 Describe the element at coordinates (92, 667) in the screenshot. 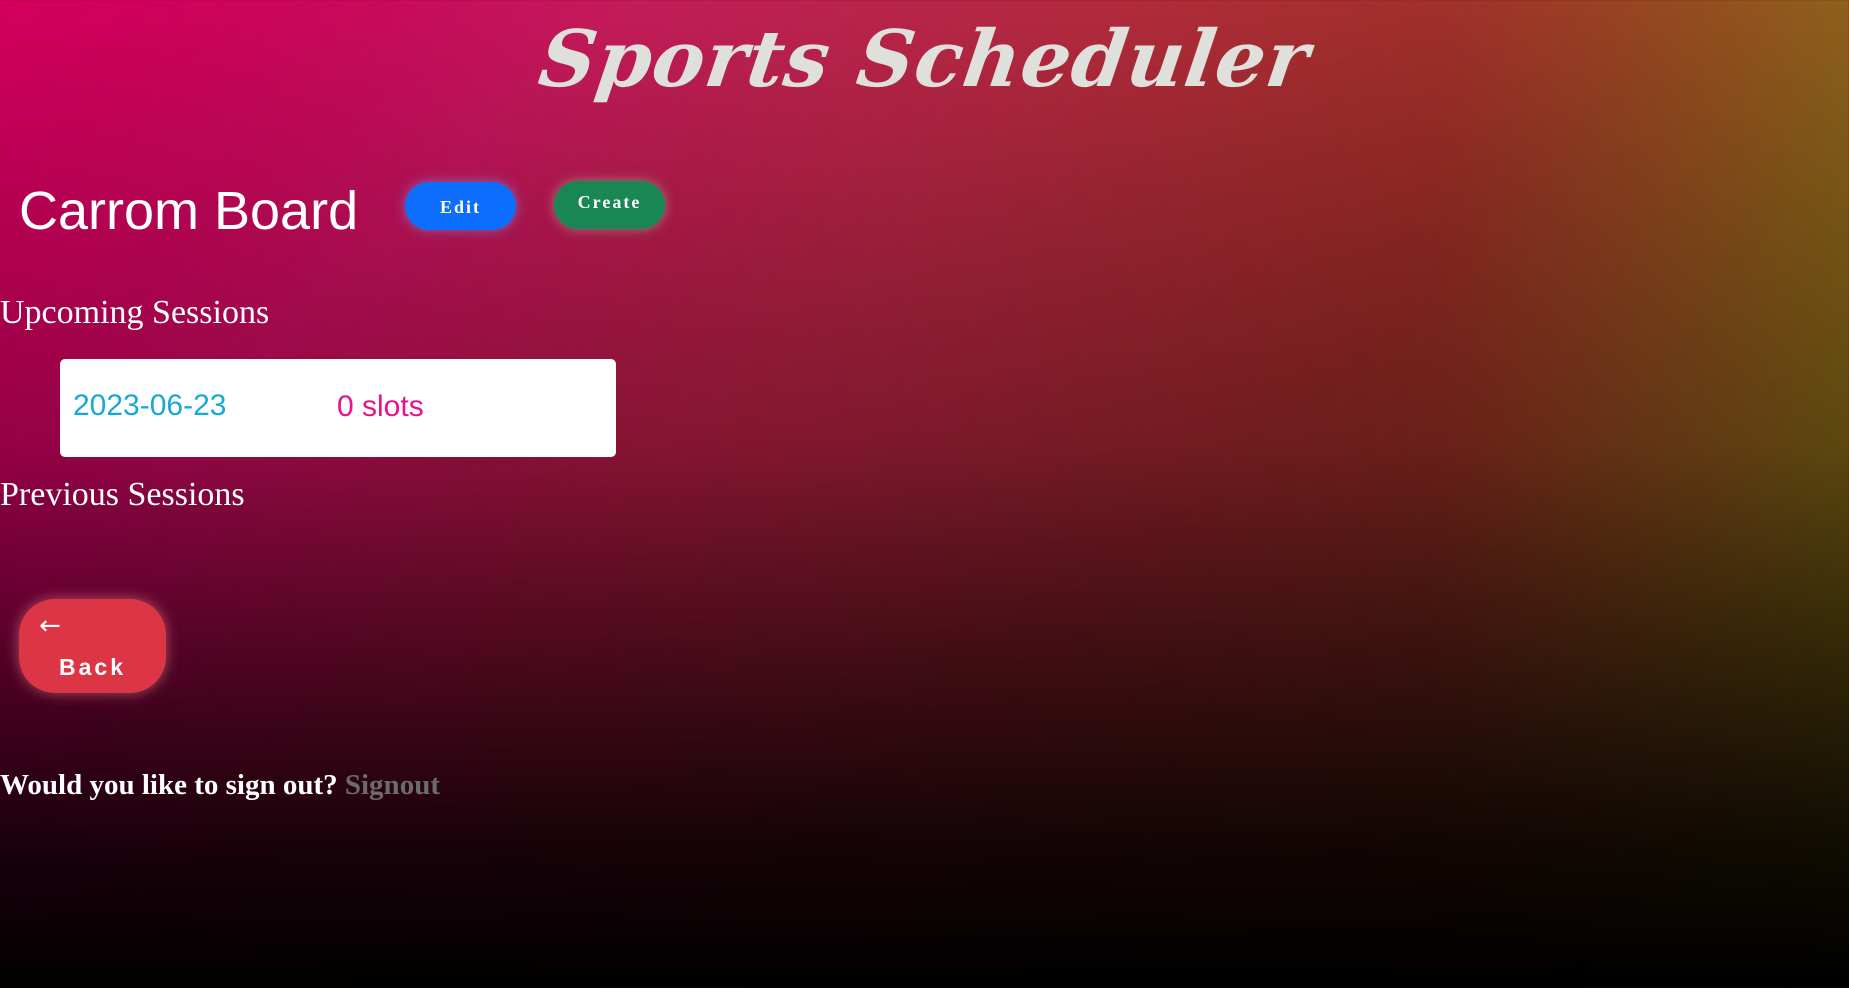

I see `back-label: Back` at that location.